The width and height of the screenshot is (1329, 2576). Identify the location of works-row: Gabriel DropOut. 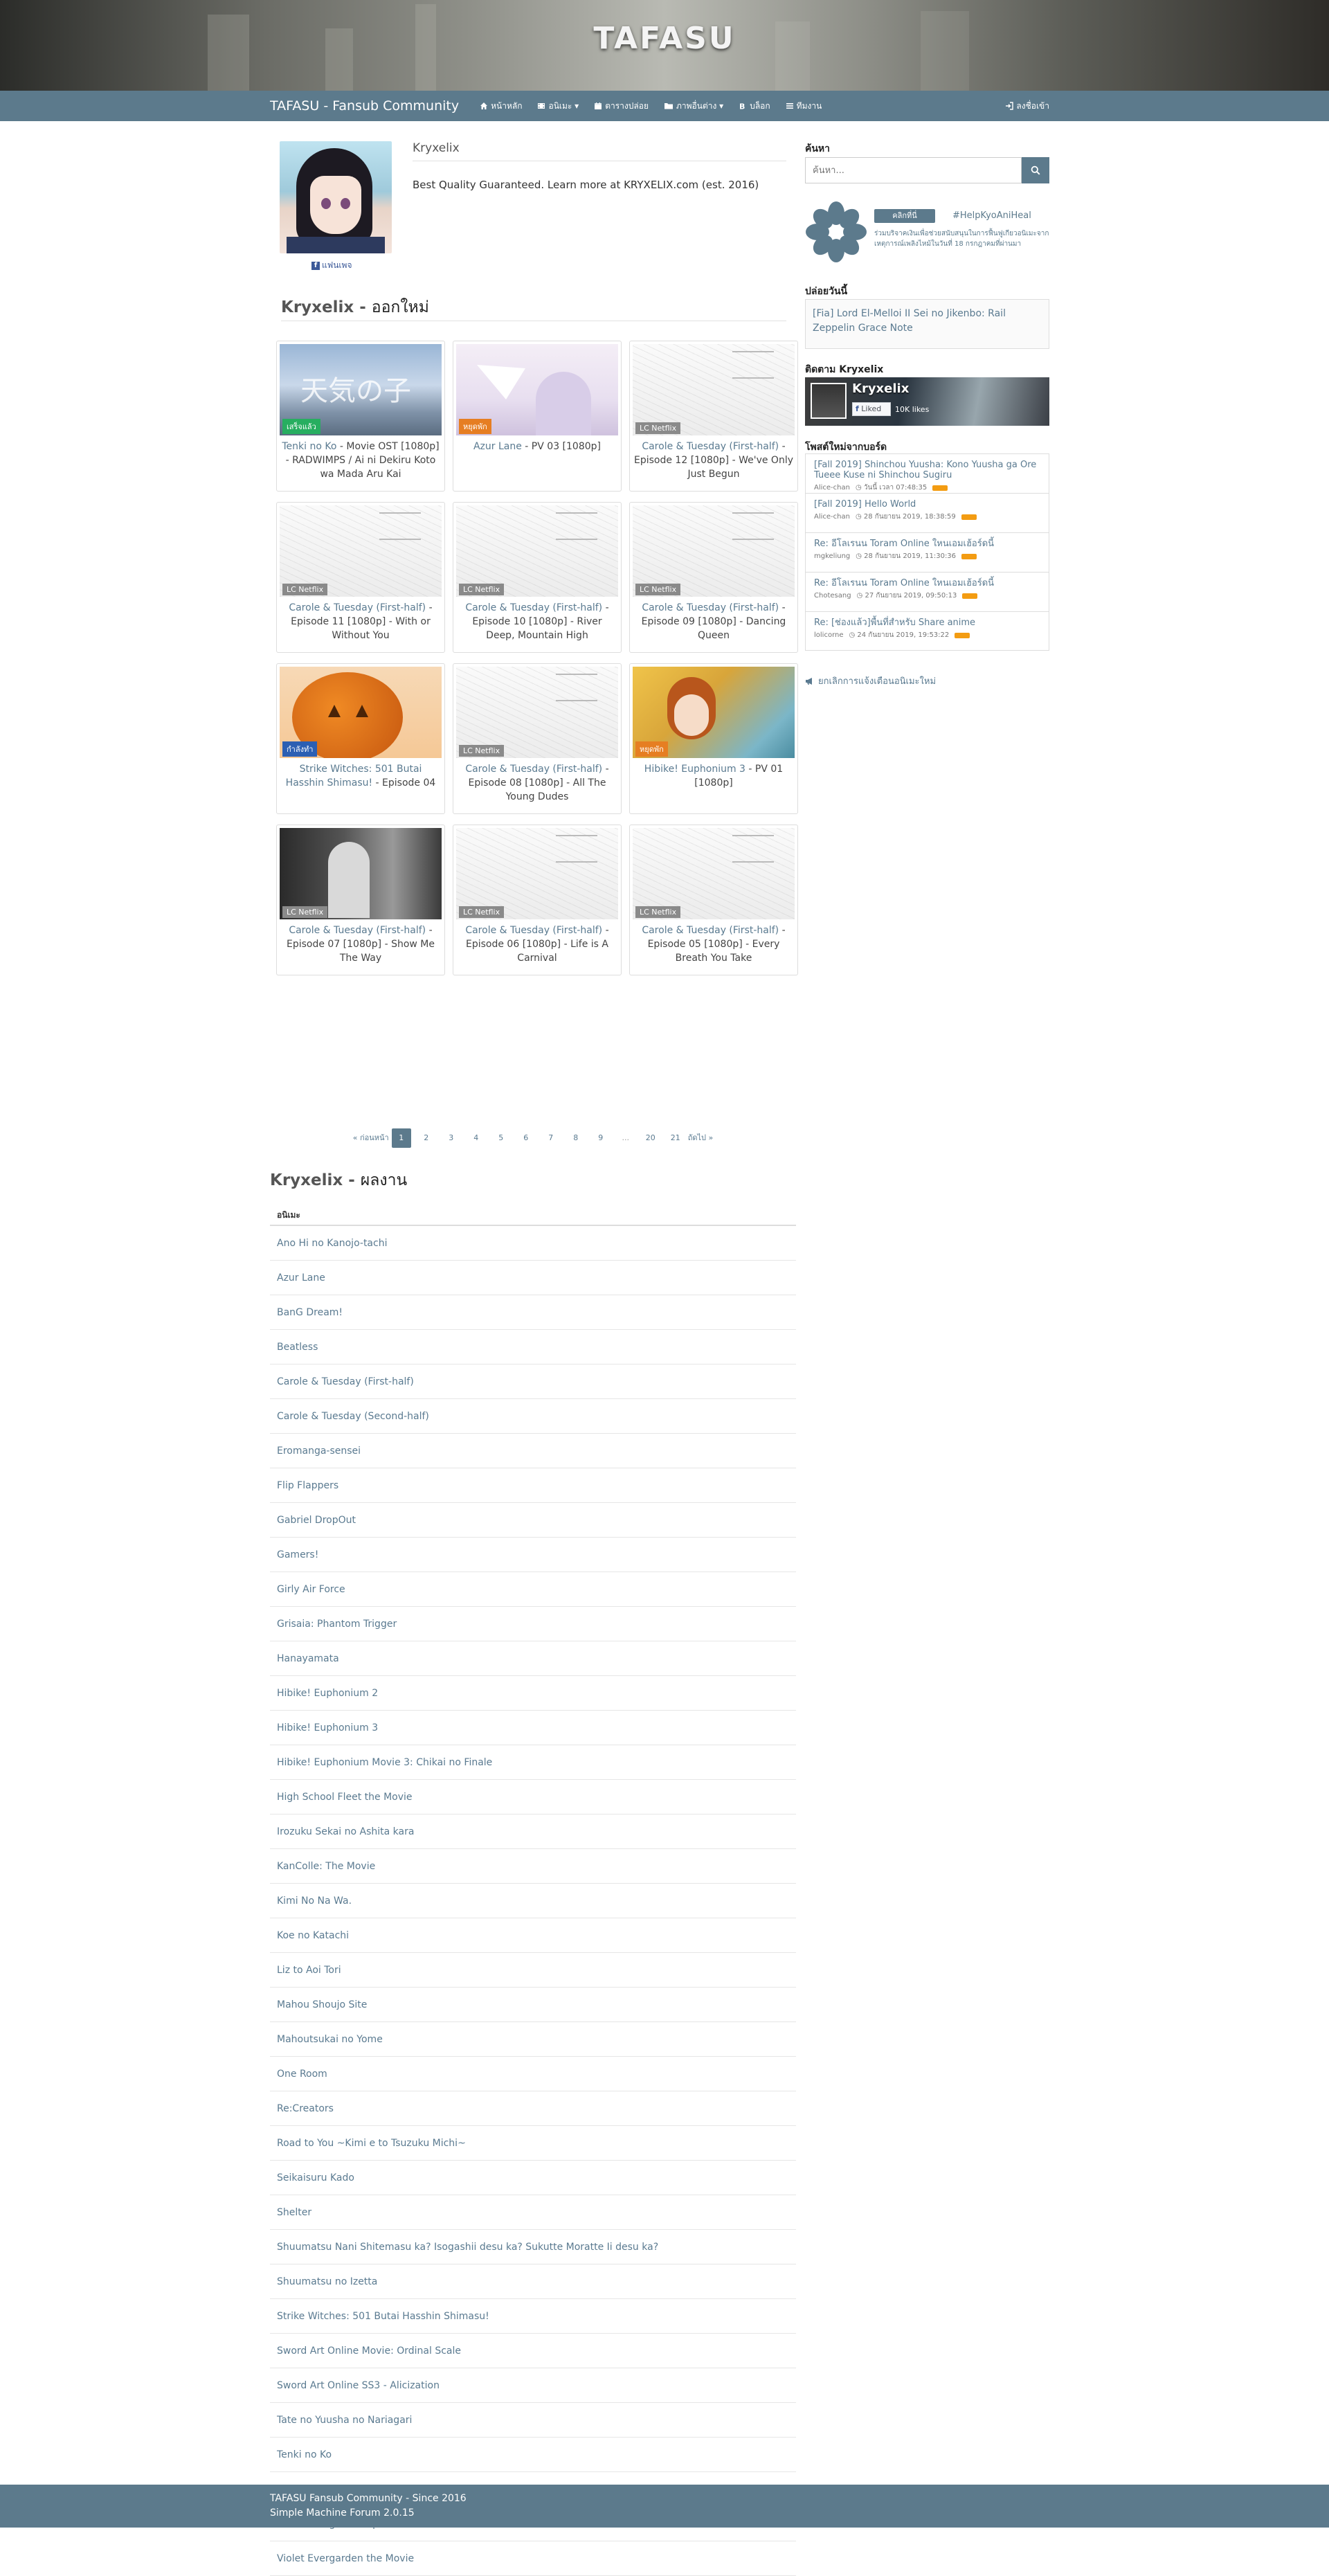
(533, 1520).